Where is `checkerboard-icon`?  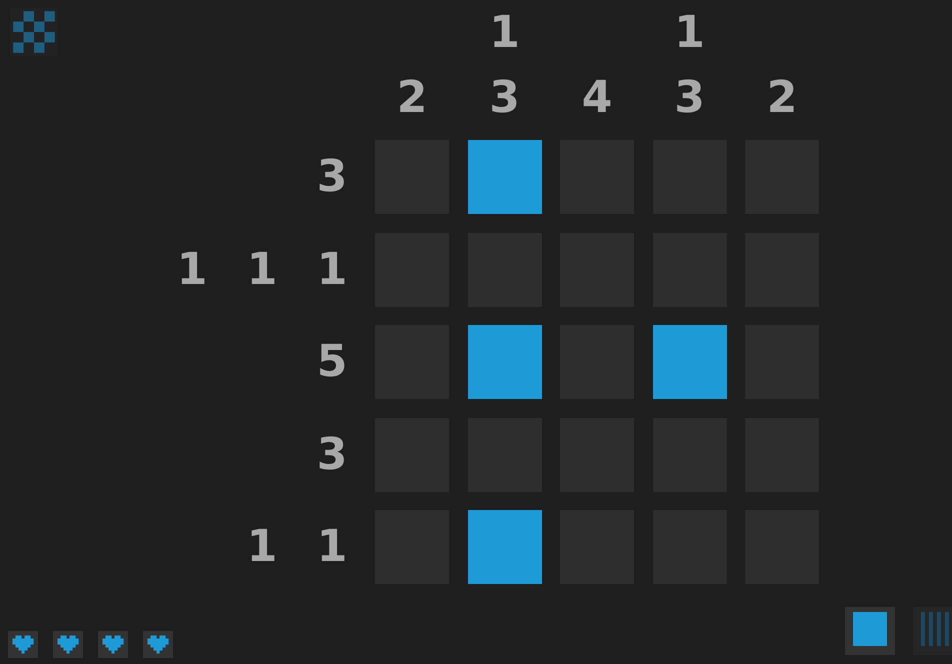
checkerboard-icon is located at coordinates (34, 32).